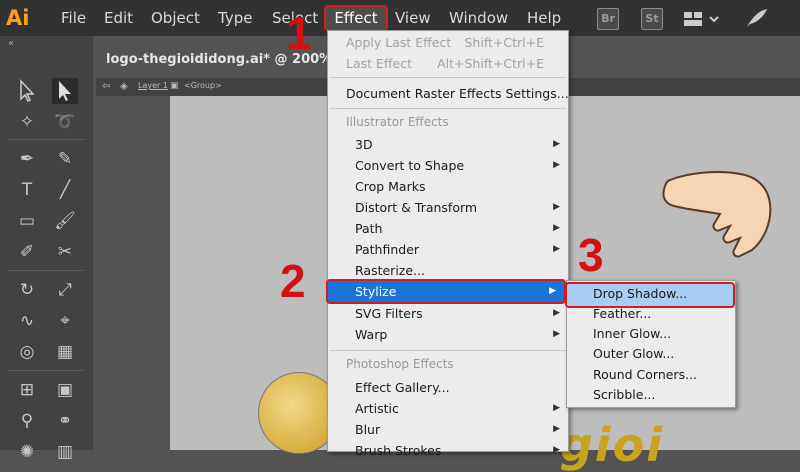 This screenshot has height=472, width=800. I want to click on magic-wand-tool-icon: ✧, so click(27, 122).